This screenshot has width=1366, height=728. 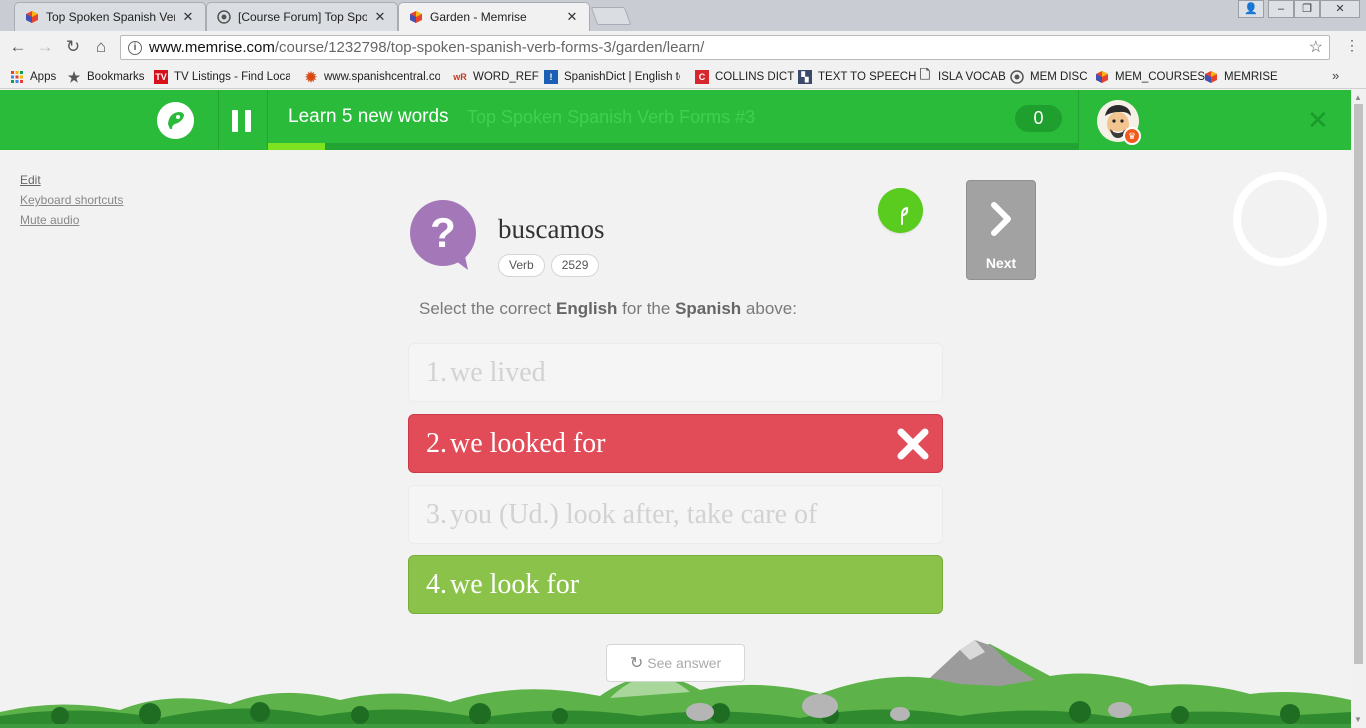 What do you see at coordinates (1340, 9) in the screenshot?
I see `window-close-icon: ✕` at bounding box center [1340, 9].